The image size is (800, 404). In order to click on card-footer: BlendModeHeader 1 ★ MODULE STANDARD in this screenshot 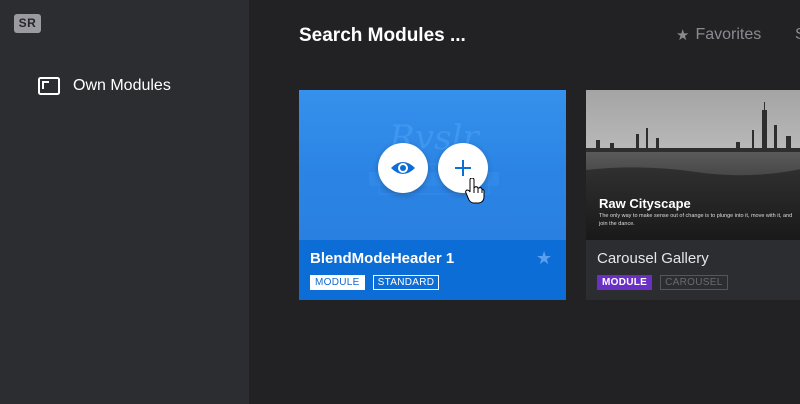, I will do `click(432, 270)`.